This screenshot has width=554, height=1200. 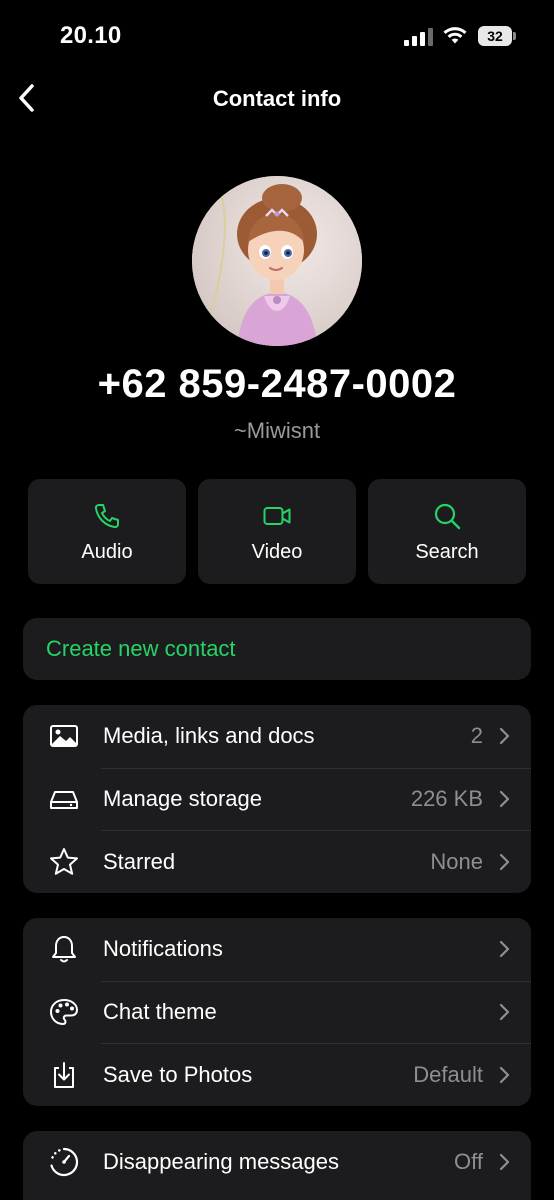 What do you see at coordinates (277, 861) in the screenshot?
I see `starred-row: Starred None` at bounding box center [277, 861].